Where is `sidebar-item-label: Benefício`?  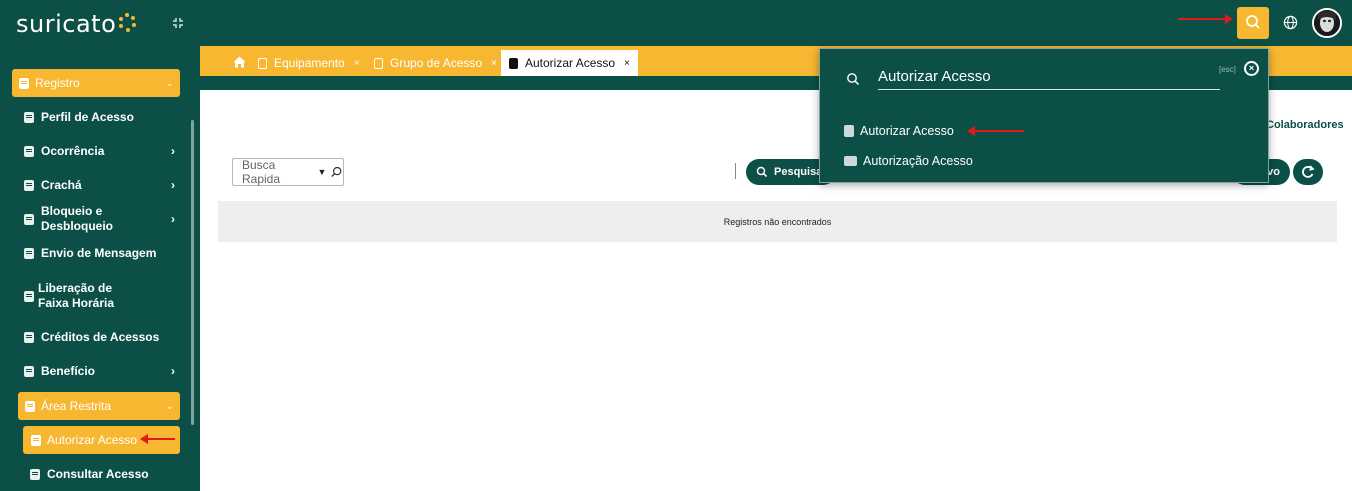 sidebar-item-label: Benefício is located at coordinates (68, 370).